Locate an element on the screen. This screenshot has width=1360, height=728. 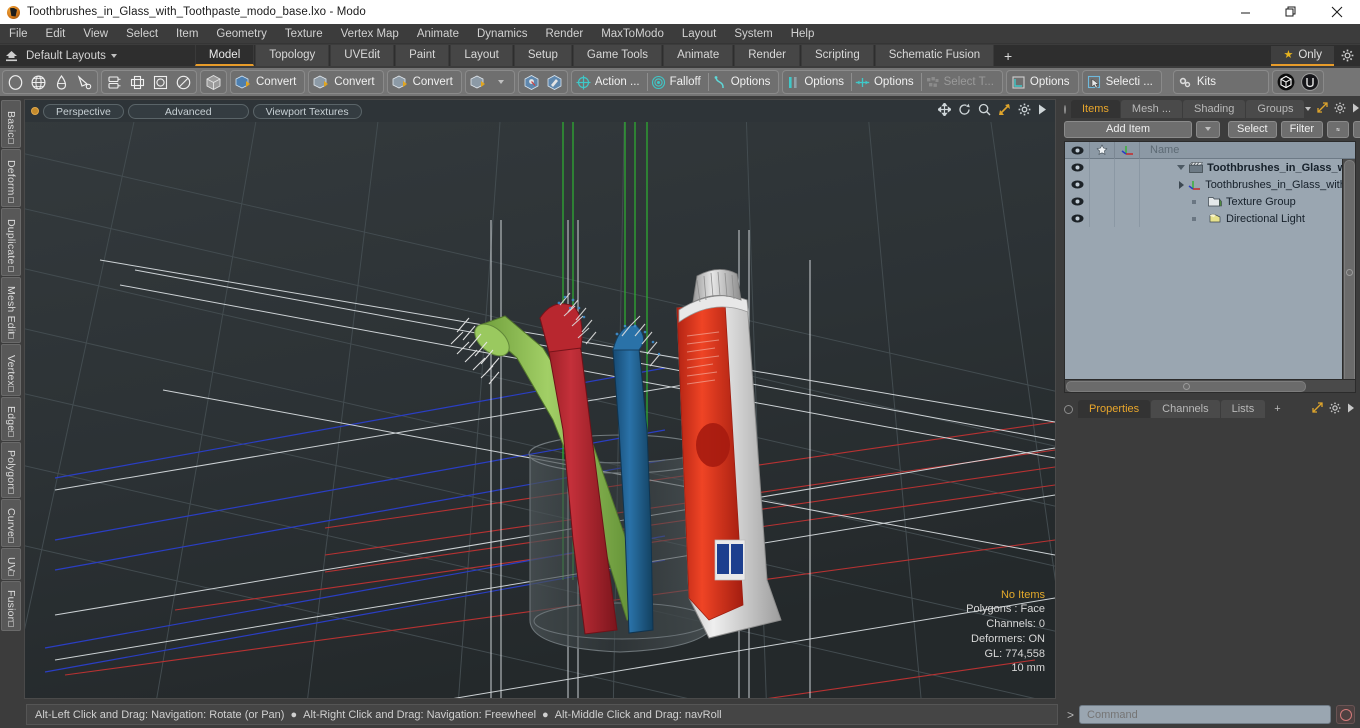
vtab-uv: UV is located at coordinates (11, 564).